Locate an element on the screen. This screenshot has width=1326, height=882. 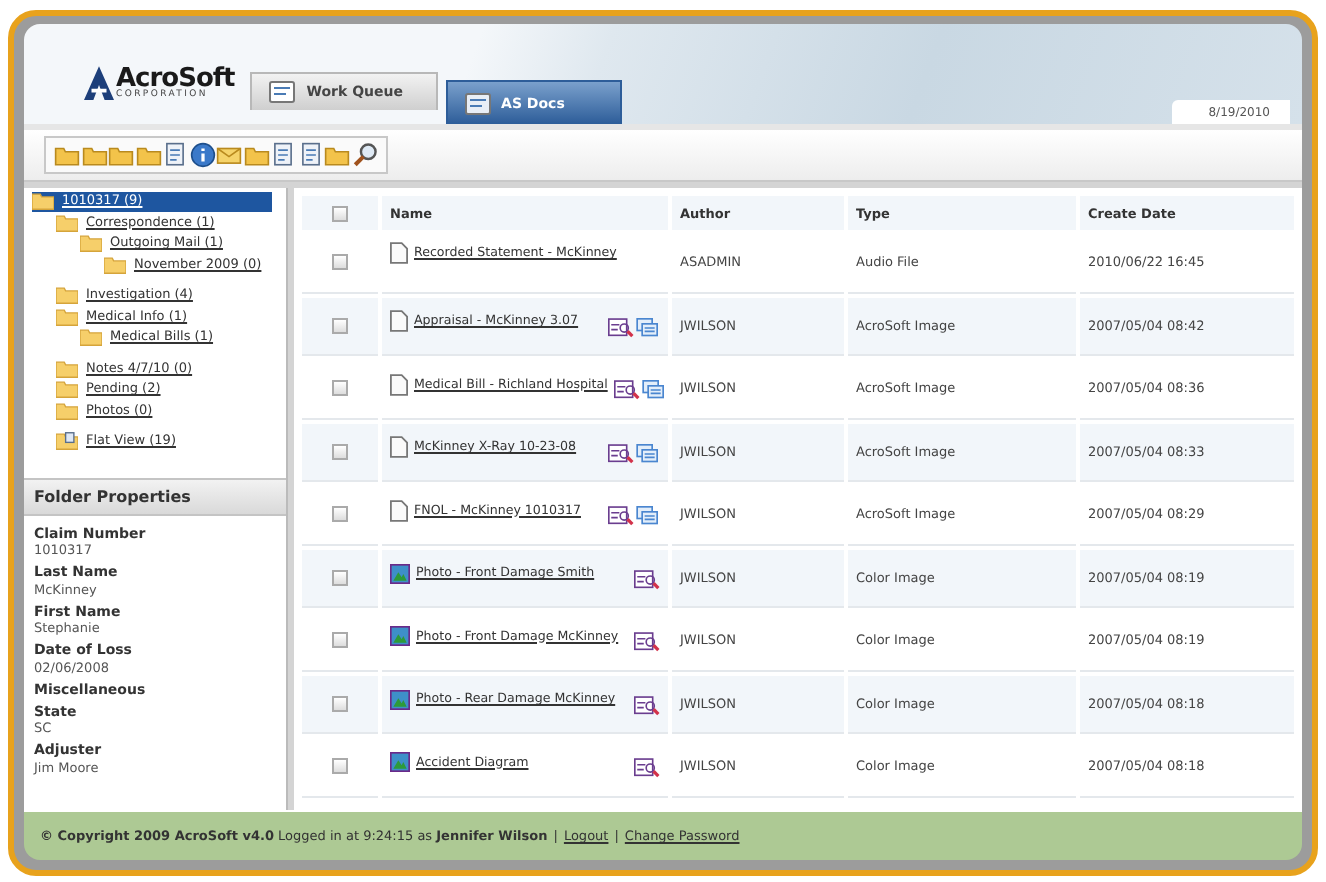
logo-name: AcroSoft is located at coordinates (175, 78).